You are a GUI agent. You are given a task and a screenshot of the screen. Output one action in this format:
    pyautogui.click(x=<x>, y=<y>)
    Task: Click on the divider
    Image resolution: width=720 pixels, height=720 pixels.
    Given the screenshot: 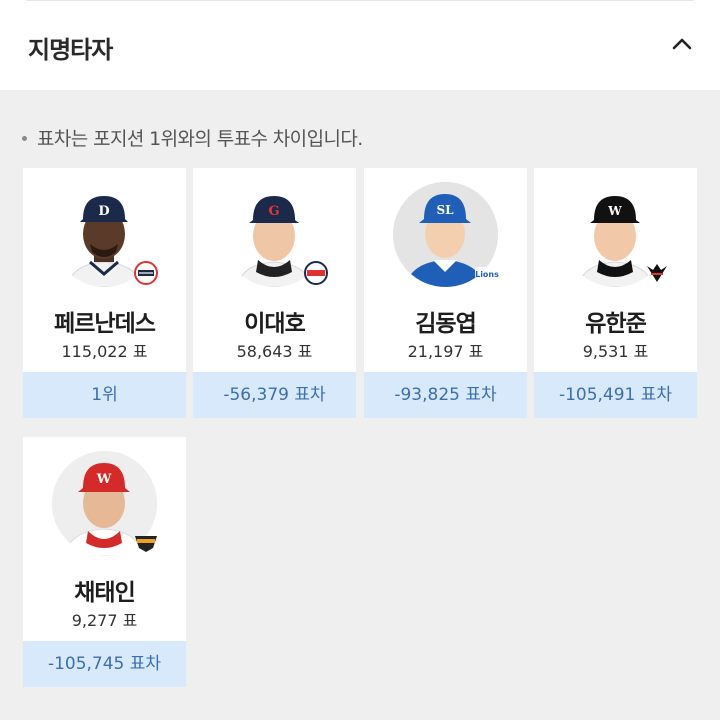 What is the action you would take?
    pyautogui.click(x=360, y=0)
    